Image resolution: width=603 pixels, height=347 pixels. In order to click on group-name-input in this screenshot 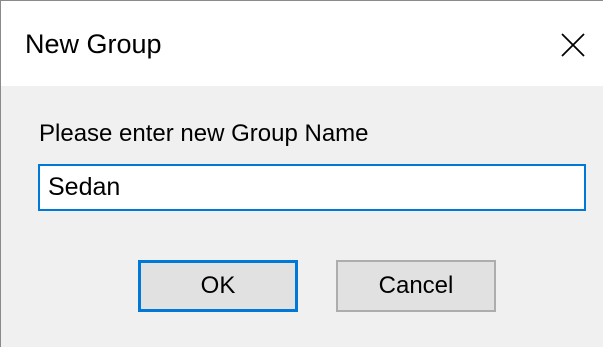, I will do `click(312, 187)`.